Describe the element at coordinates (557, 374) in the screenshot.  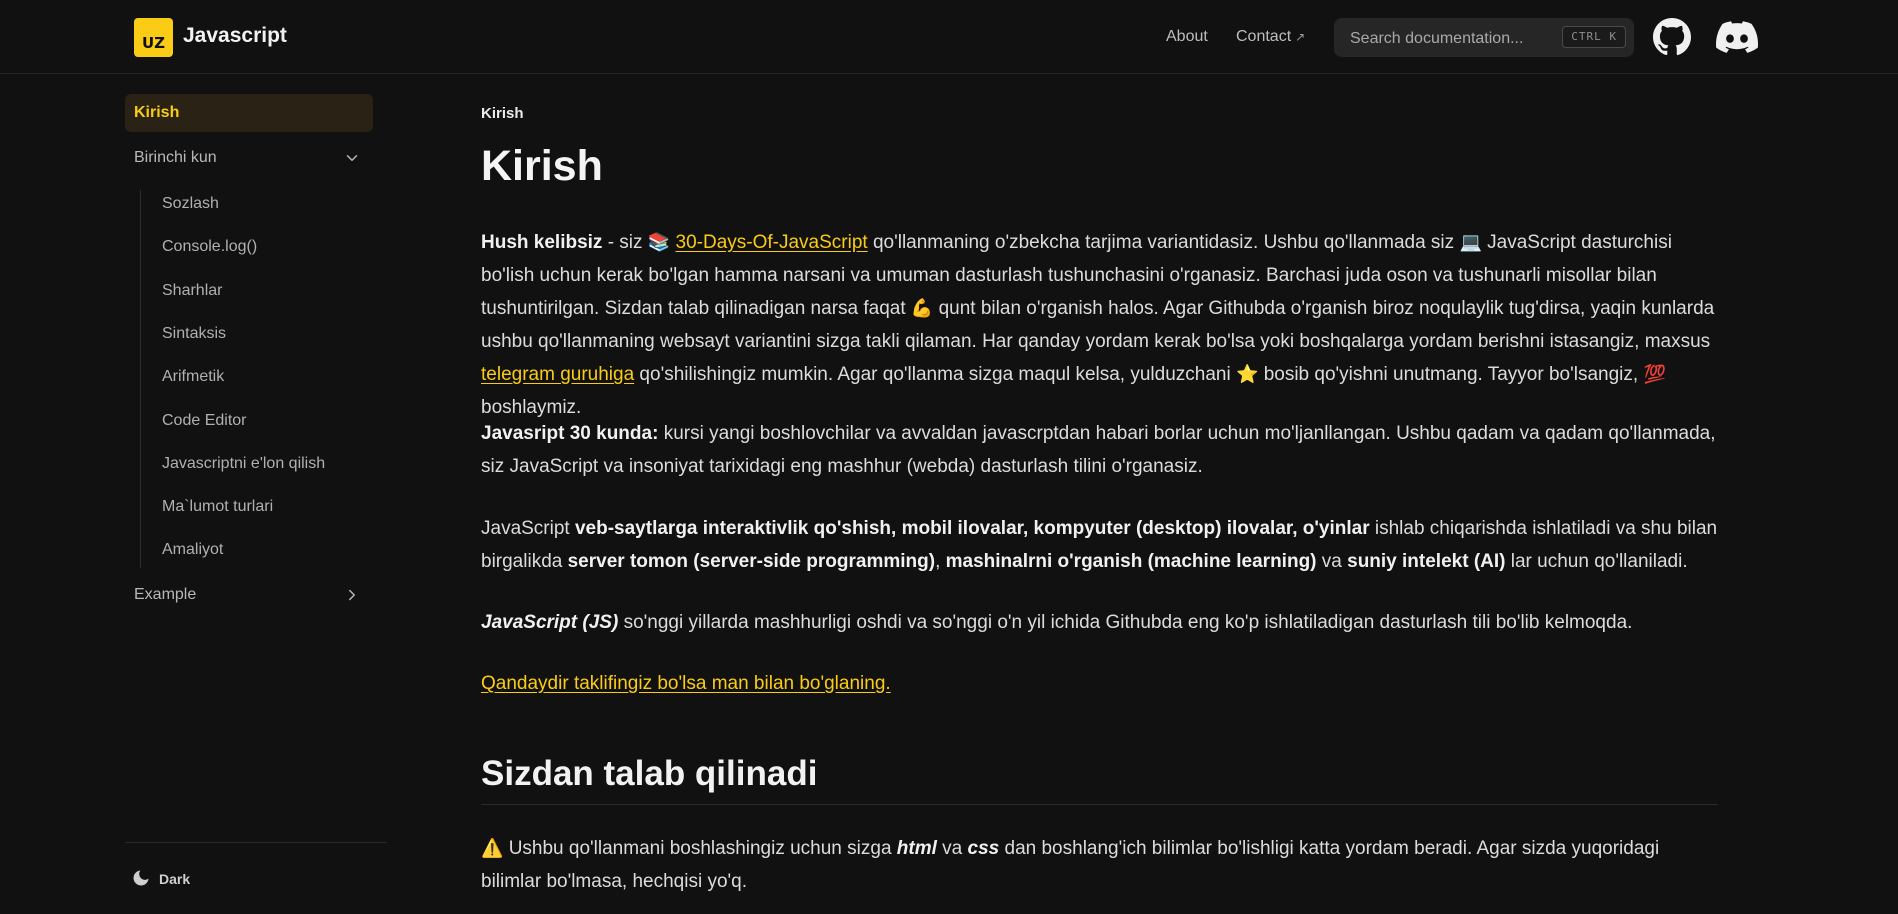
I see `telegram-group-link: telegram guruhiga` at that location.